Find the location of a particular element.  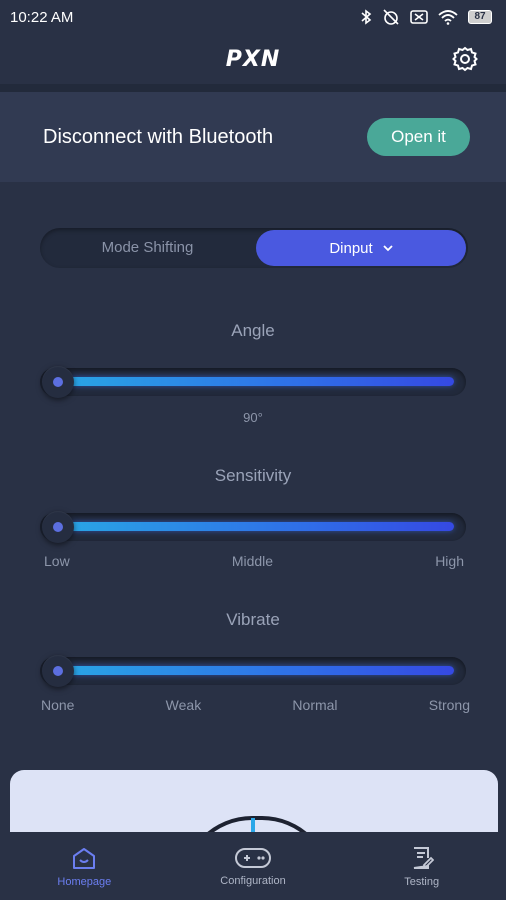

open-bluetooth-button: Open it is located at coordinates (418, 137).